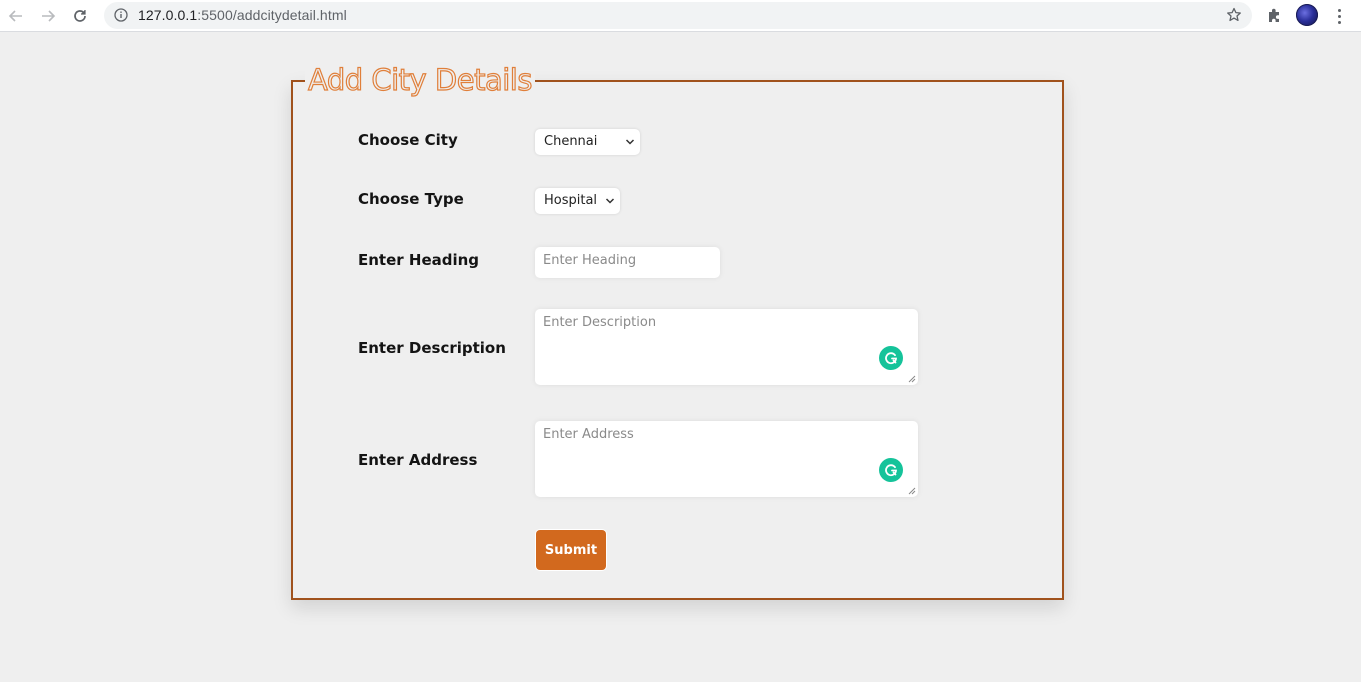  Describe the element at coordinates (571, 200) in the screenshot. I see `type-select-value: Hospital` at that location.